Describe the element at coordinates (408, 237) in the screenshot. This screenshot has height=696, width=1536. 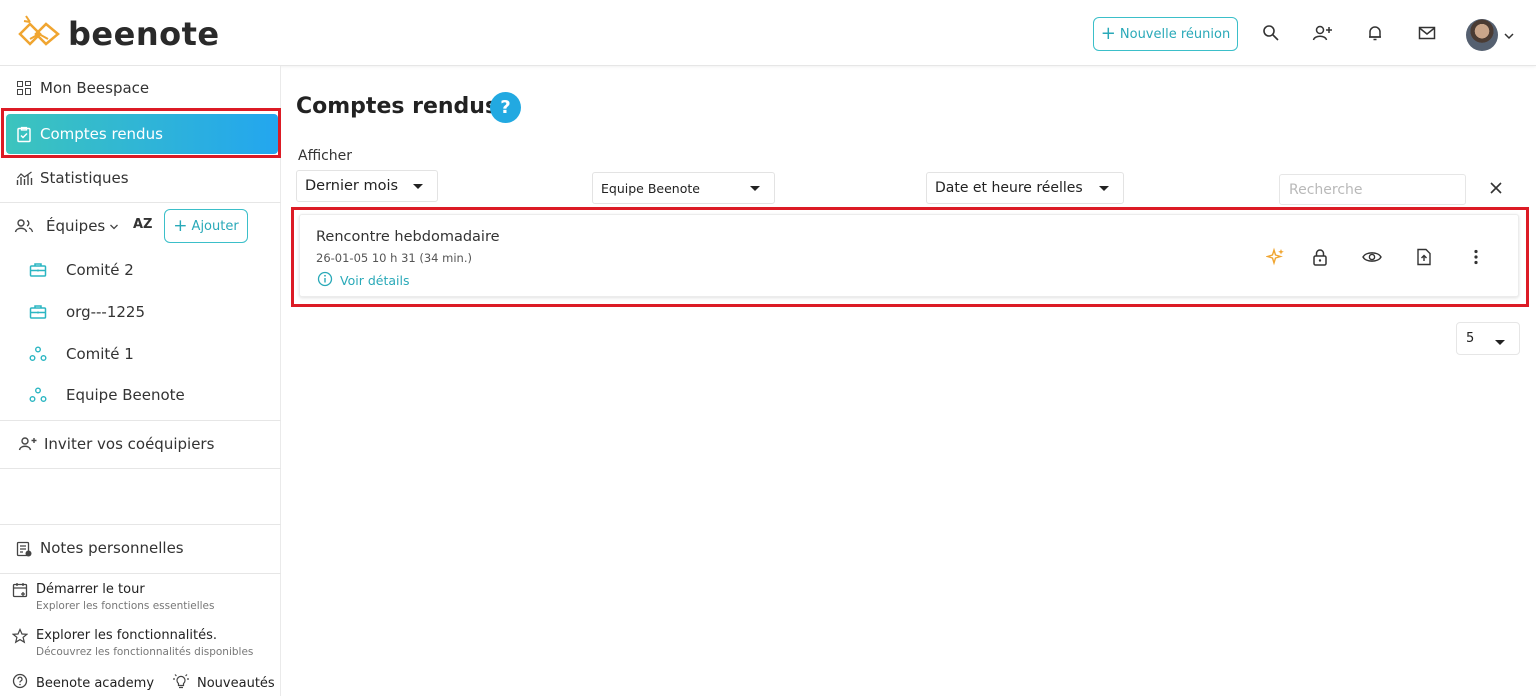
I see `meeting-title: Rencontre hebdomadaire` at that location.